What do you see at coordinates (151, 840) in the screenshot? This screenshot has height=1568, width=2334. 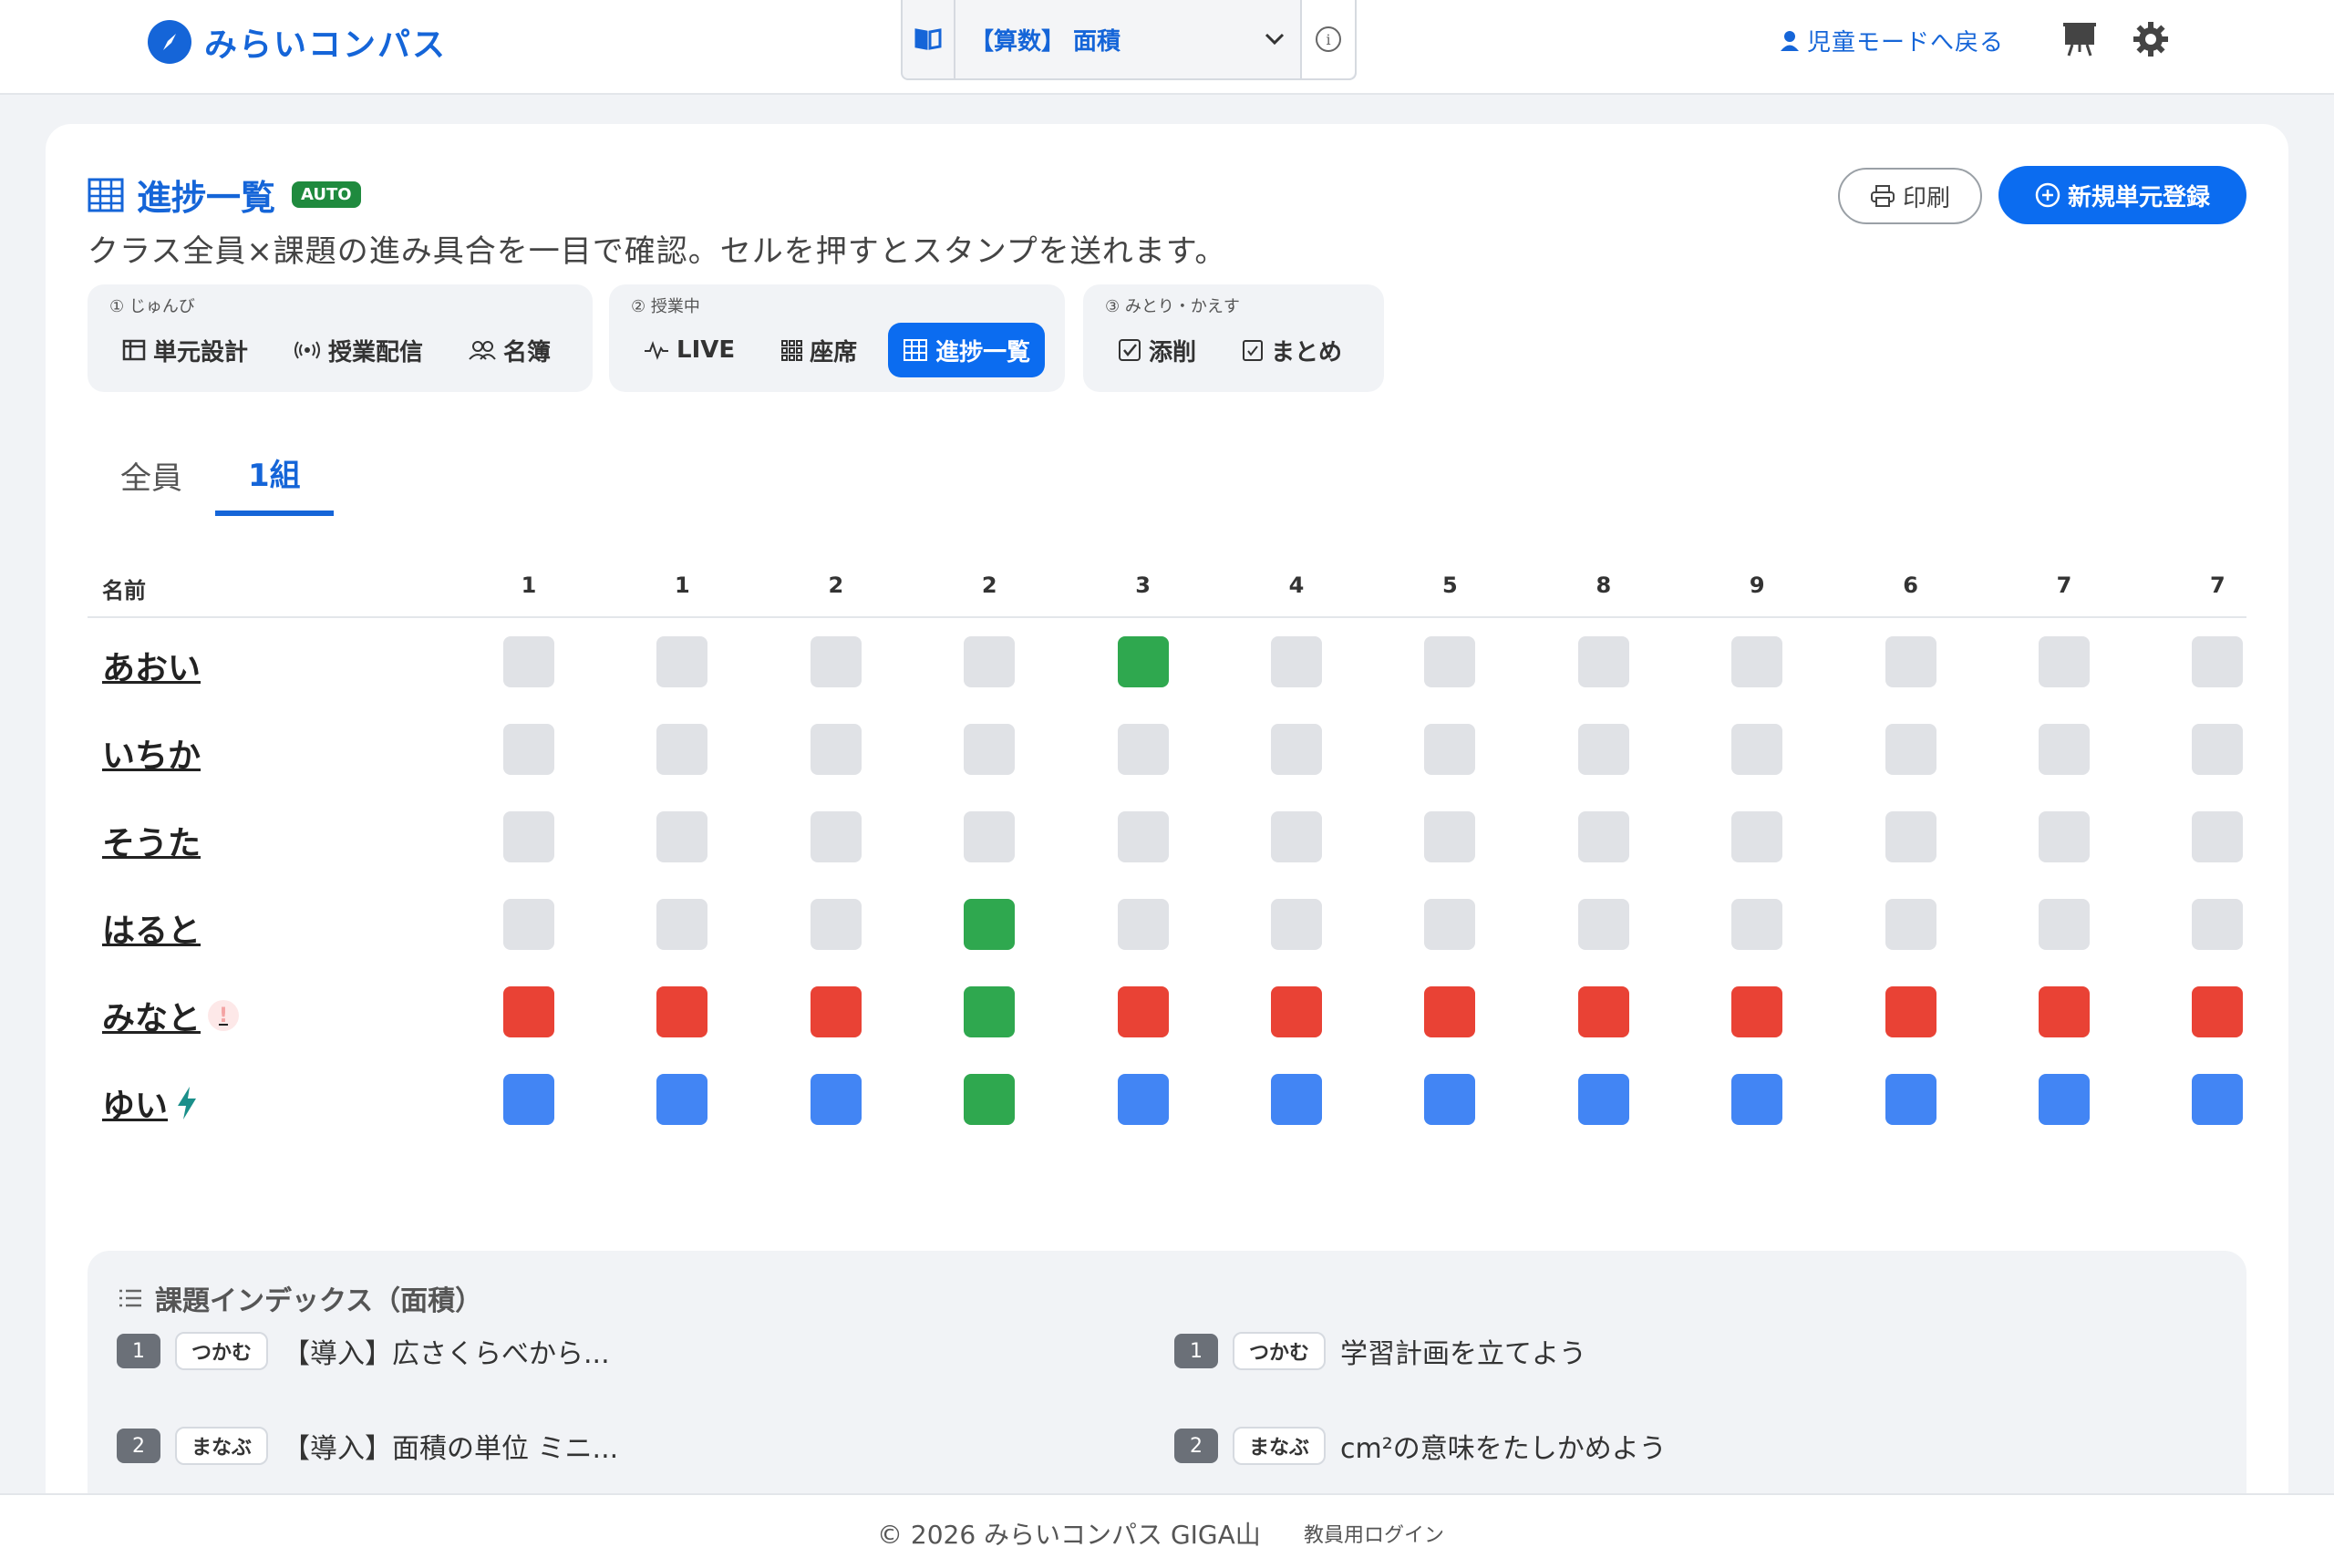 I see `student-name: そうた` at bounding box center [151, 840].